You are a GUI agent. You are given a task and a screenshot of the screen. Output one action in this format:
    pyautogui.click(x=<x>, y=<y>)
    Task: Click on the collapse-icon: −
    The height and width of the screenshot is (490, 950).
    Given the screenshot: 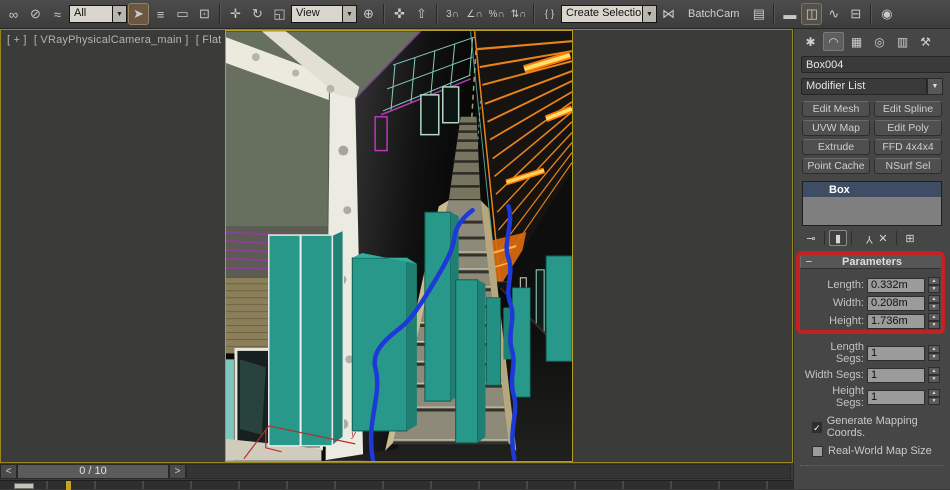 What is the action you would take?
    pyautogui.click(x=809, y=262)
    